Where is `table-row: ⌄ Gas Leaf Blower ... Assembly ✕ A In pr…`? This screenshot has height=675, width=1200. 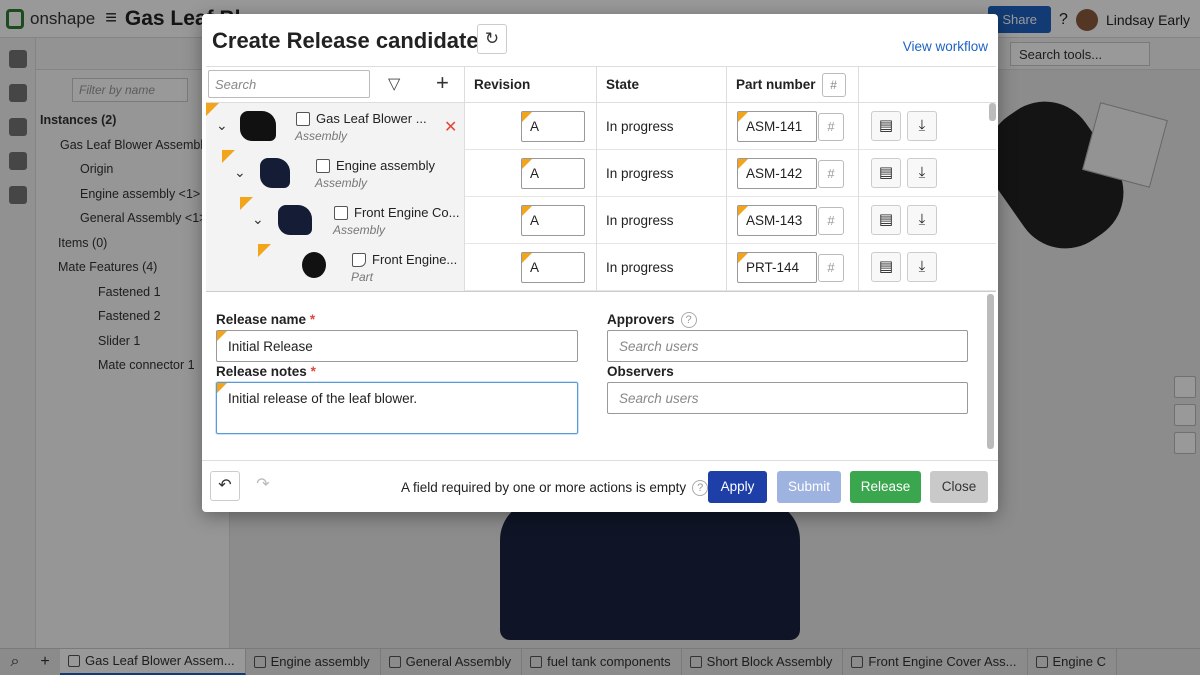
table-row: ⌄ Gas Leaf Blower ... Assembly ✕ A In pr… is located at coordinates (601, 126).